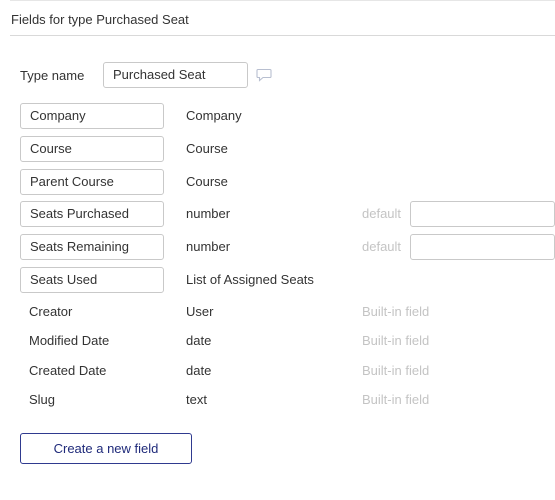 The image size is (555, 500). Describe the element at coordinates (92, 280) in the screenshot. I see `field-name-input: Seats Used` at that location.